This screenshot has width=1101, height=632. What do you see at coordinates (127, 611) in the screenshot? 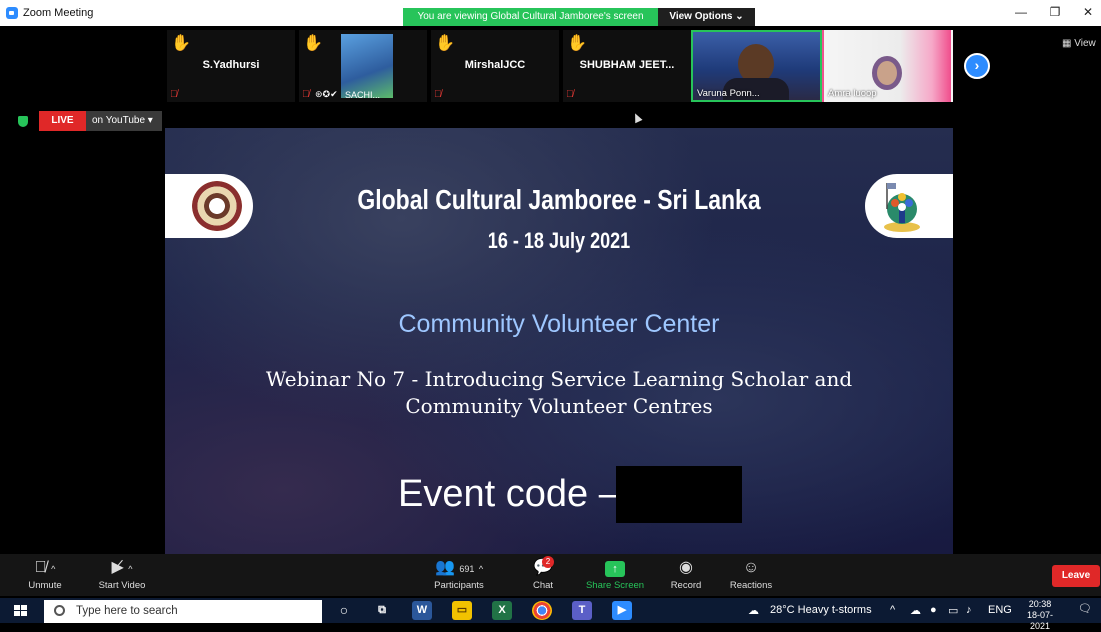
I see `search-placeholder: Type here to search` at bounding box center [127, 611].